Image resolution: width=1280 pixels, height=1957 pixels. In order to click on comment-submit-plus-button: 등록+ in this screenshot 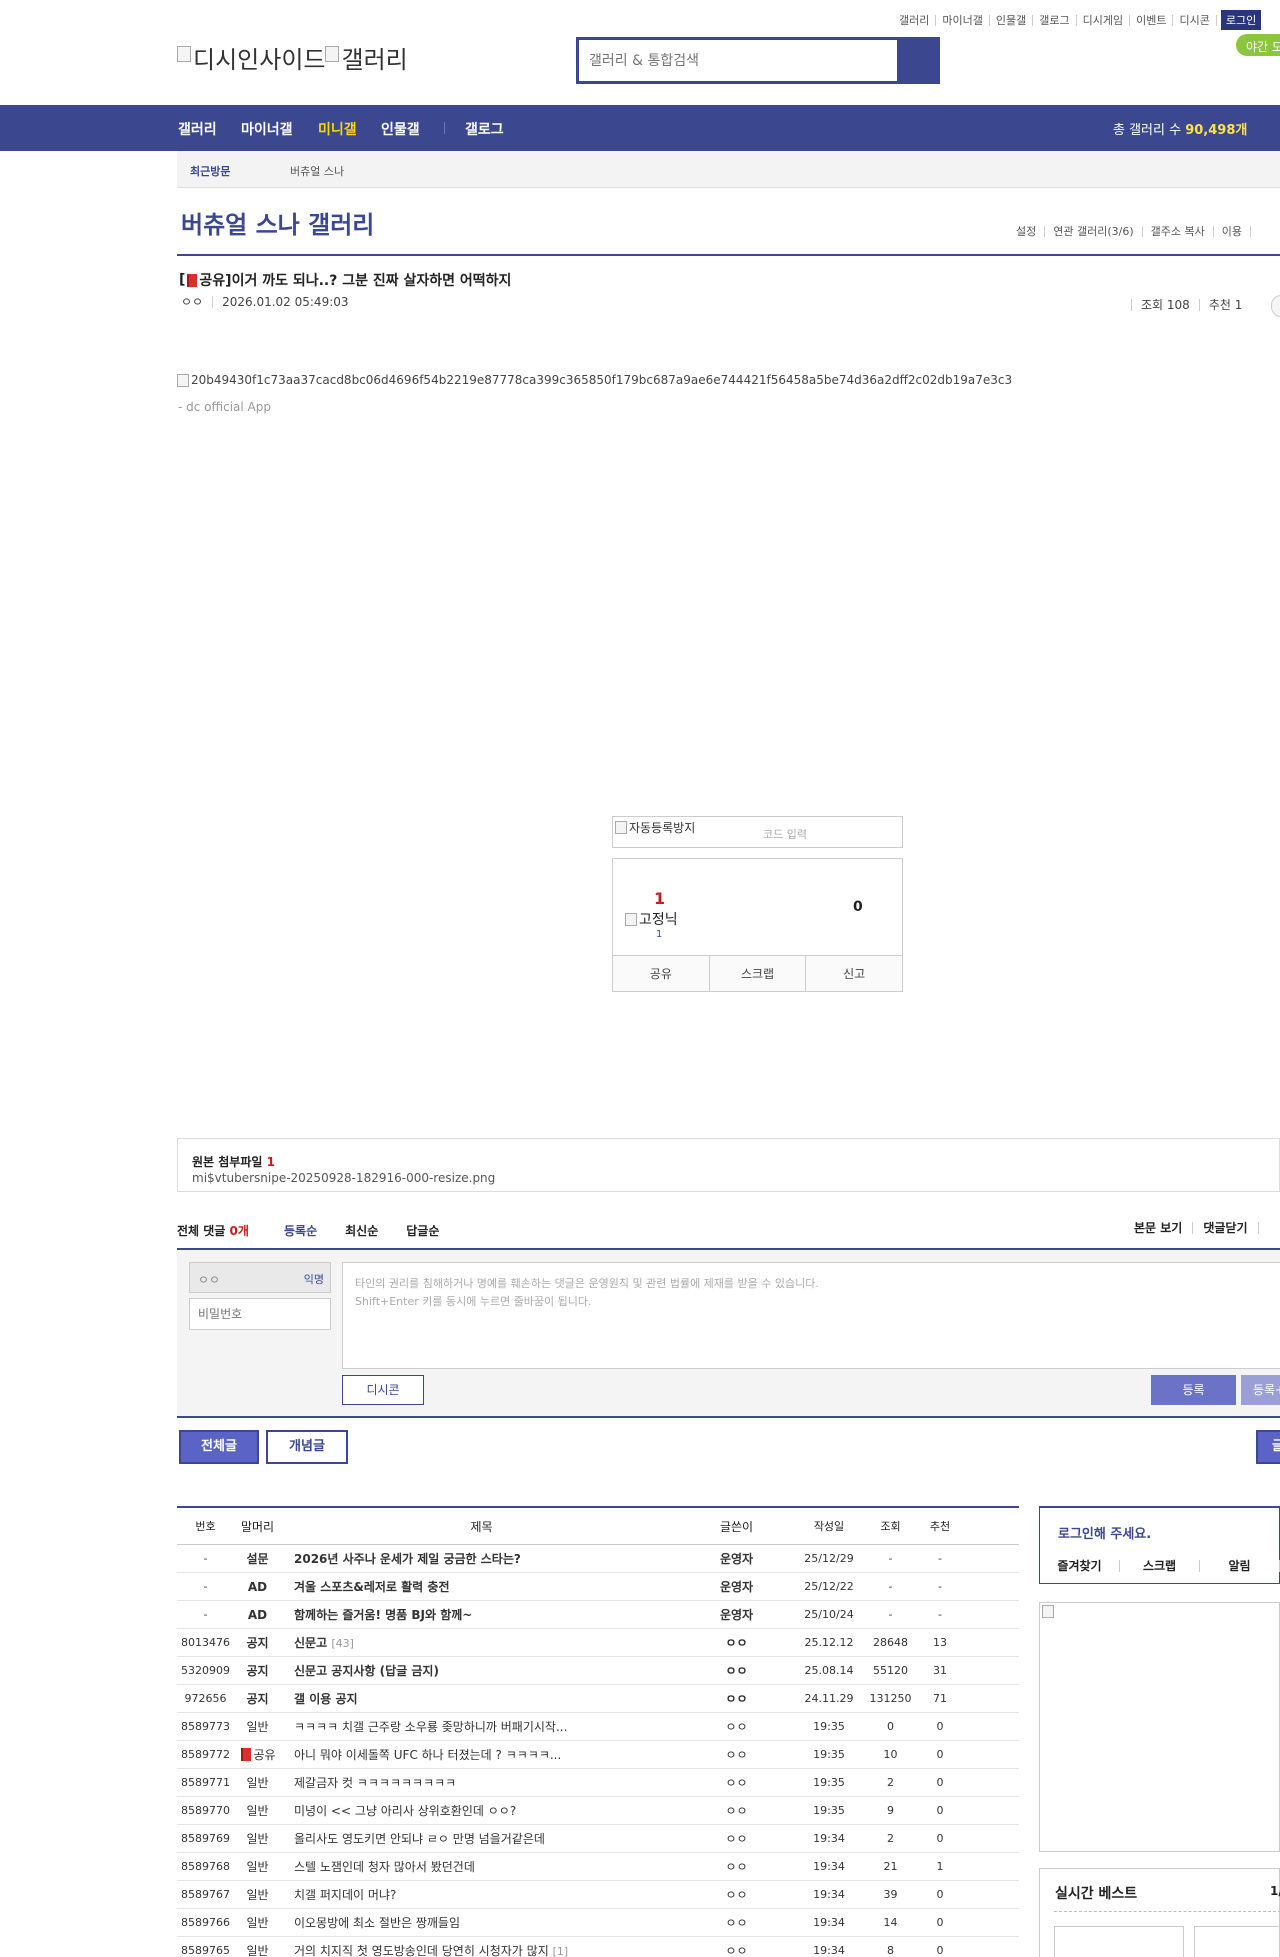, I will do `click(1260, 1390)`.